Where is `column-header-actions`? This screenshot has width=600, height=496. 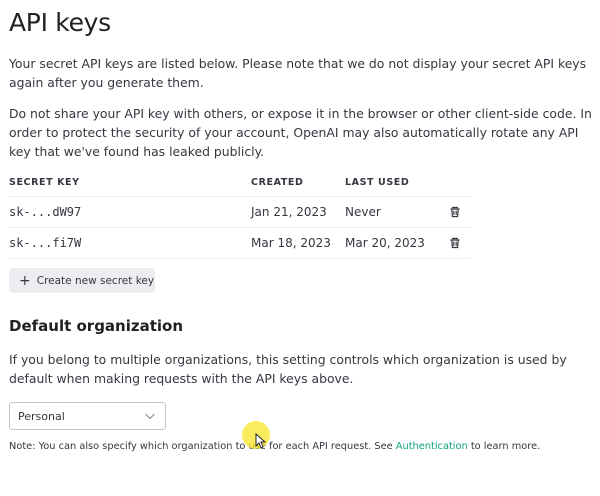
column-header-actions is located at coordinates (459, 183).